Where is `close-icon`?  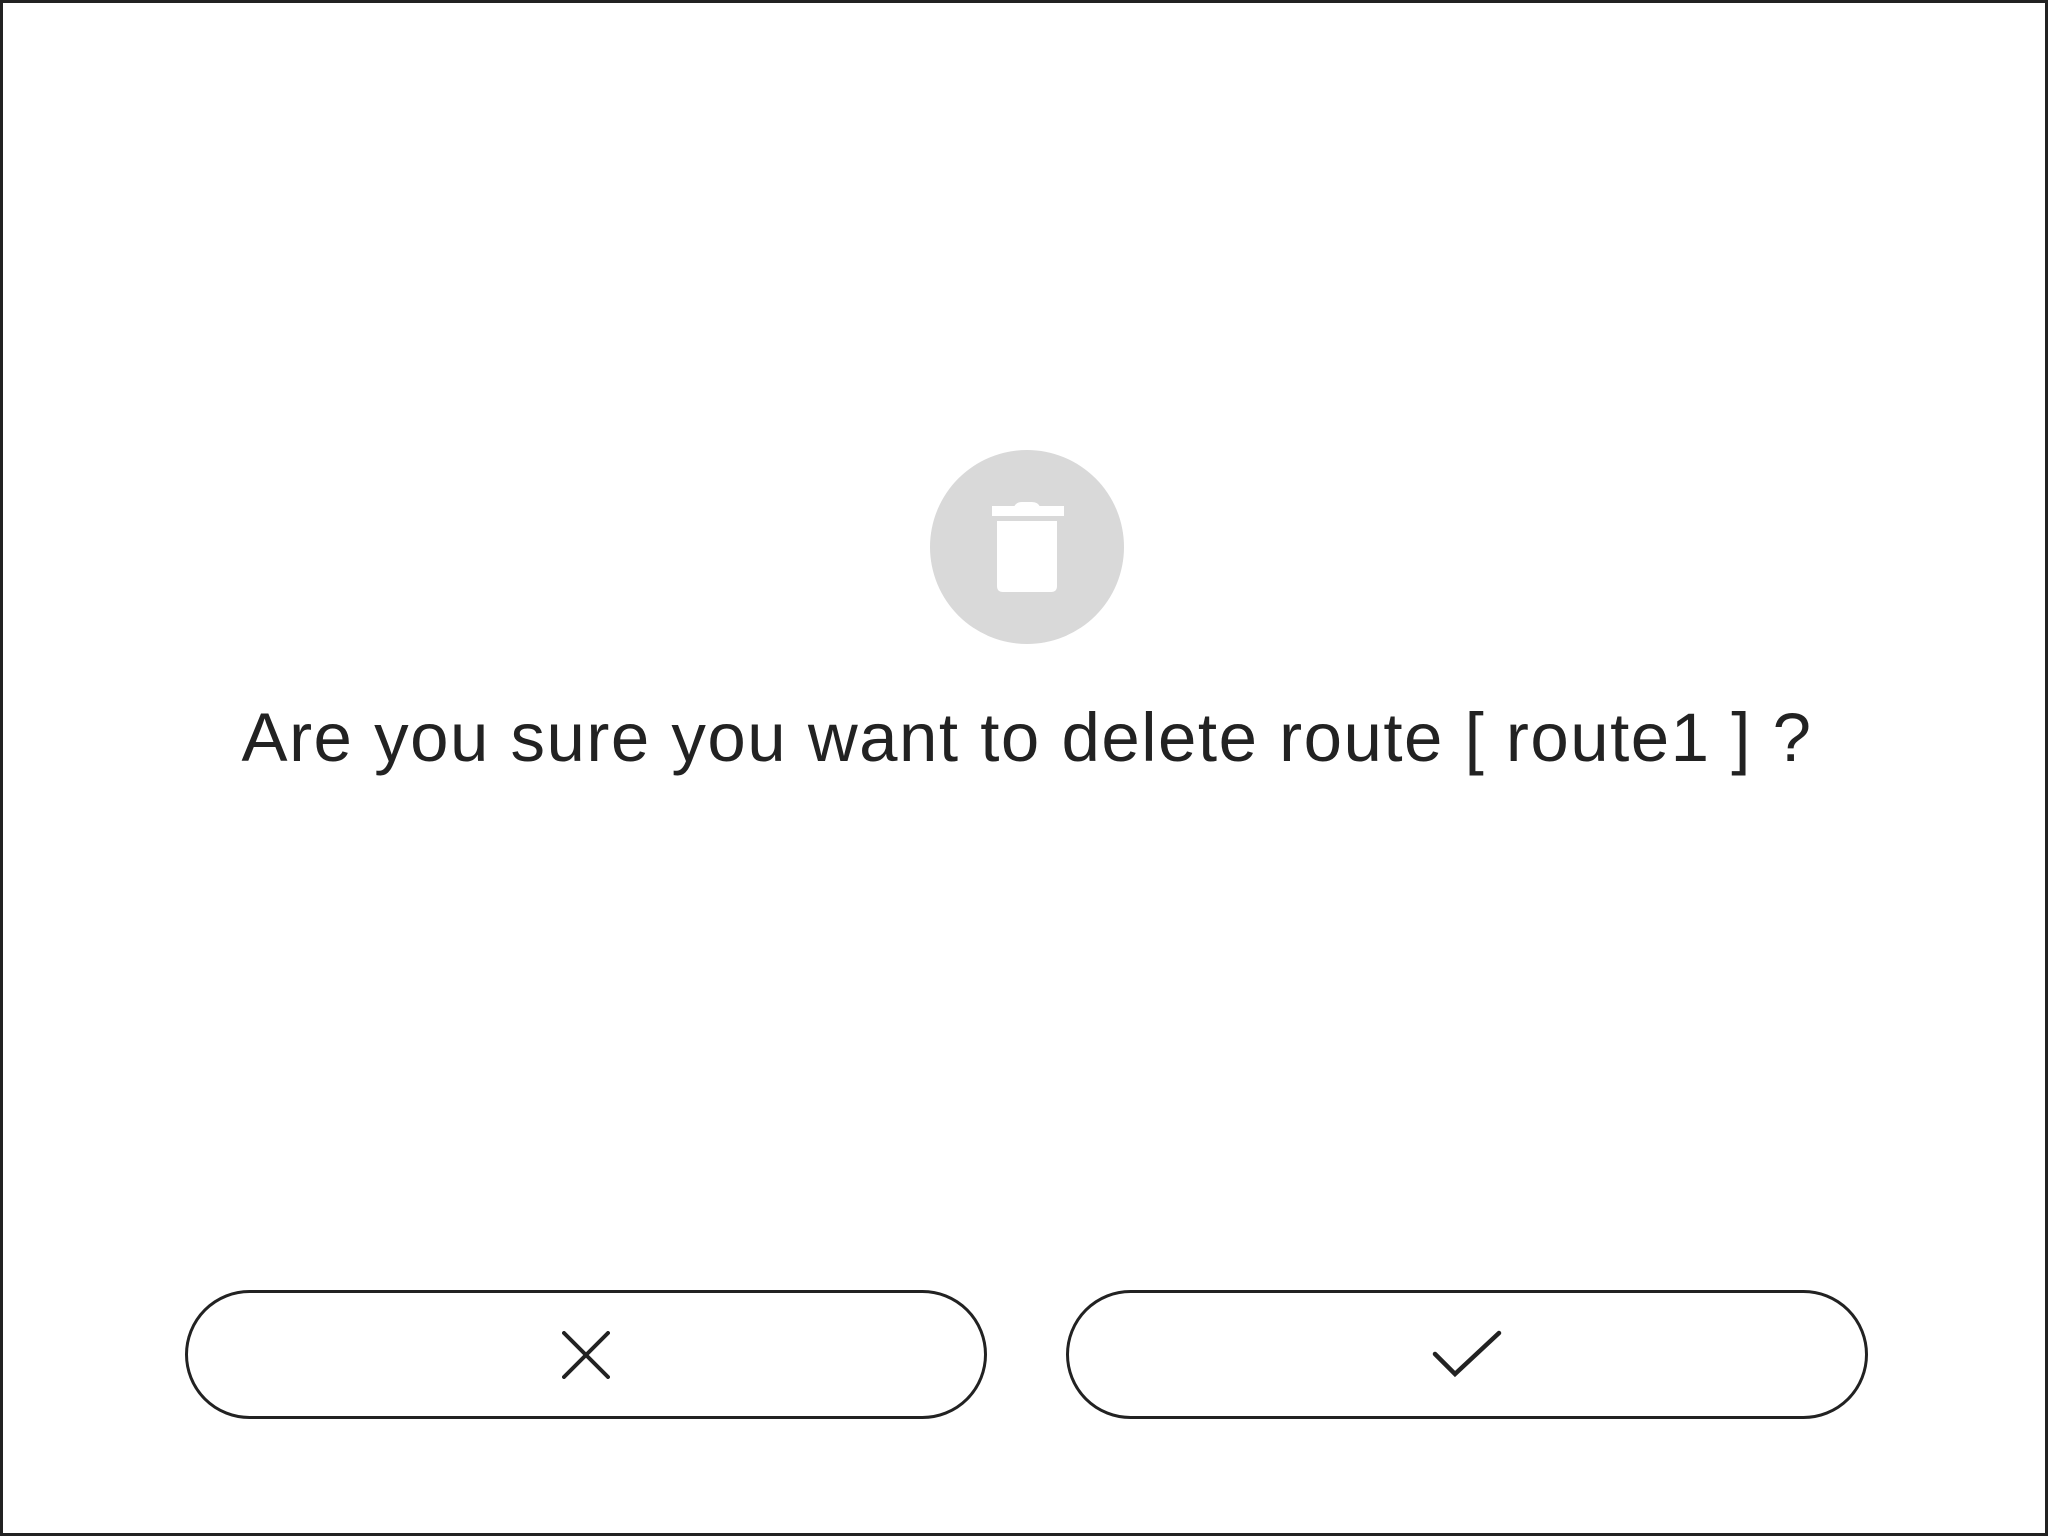 close-icon is located at coordinates (586, 1354).